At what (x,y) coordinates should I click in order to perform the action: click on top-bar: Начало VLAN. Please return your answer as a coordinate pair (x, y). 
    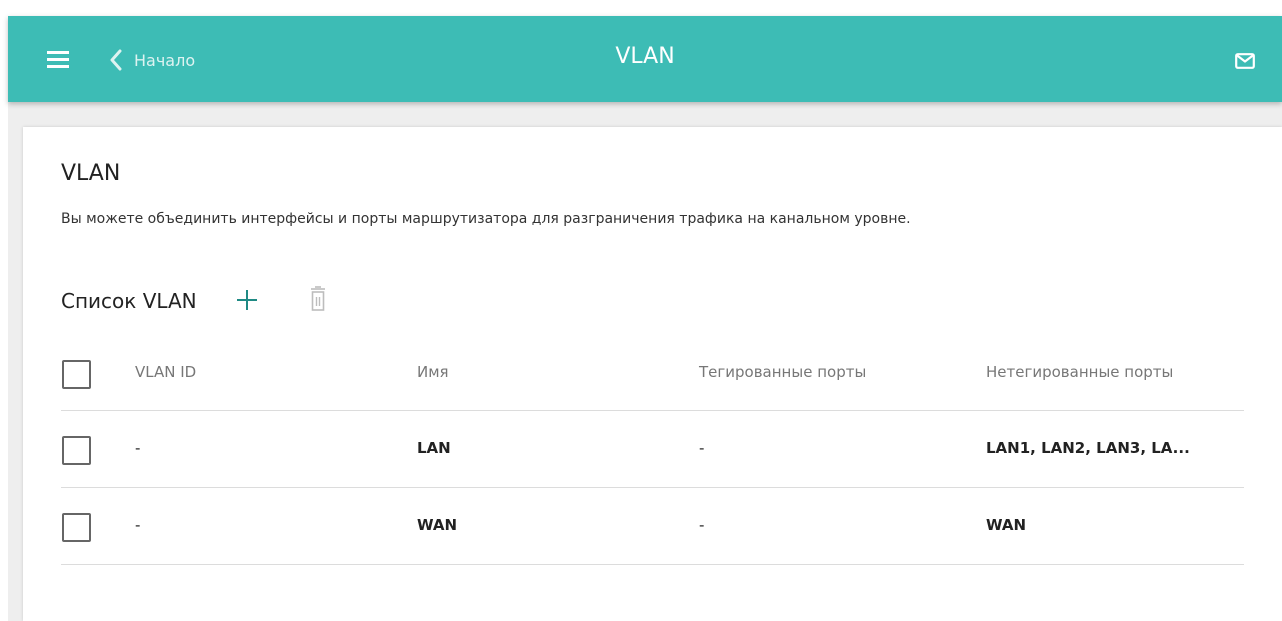
    Looking at the image, I should click on (645, 59).